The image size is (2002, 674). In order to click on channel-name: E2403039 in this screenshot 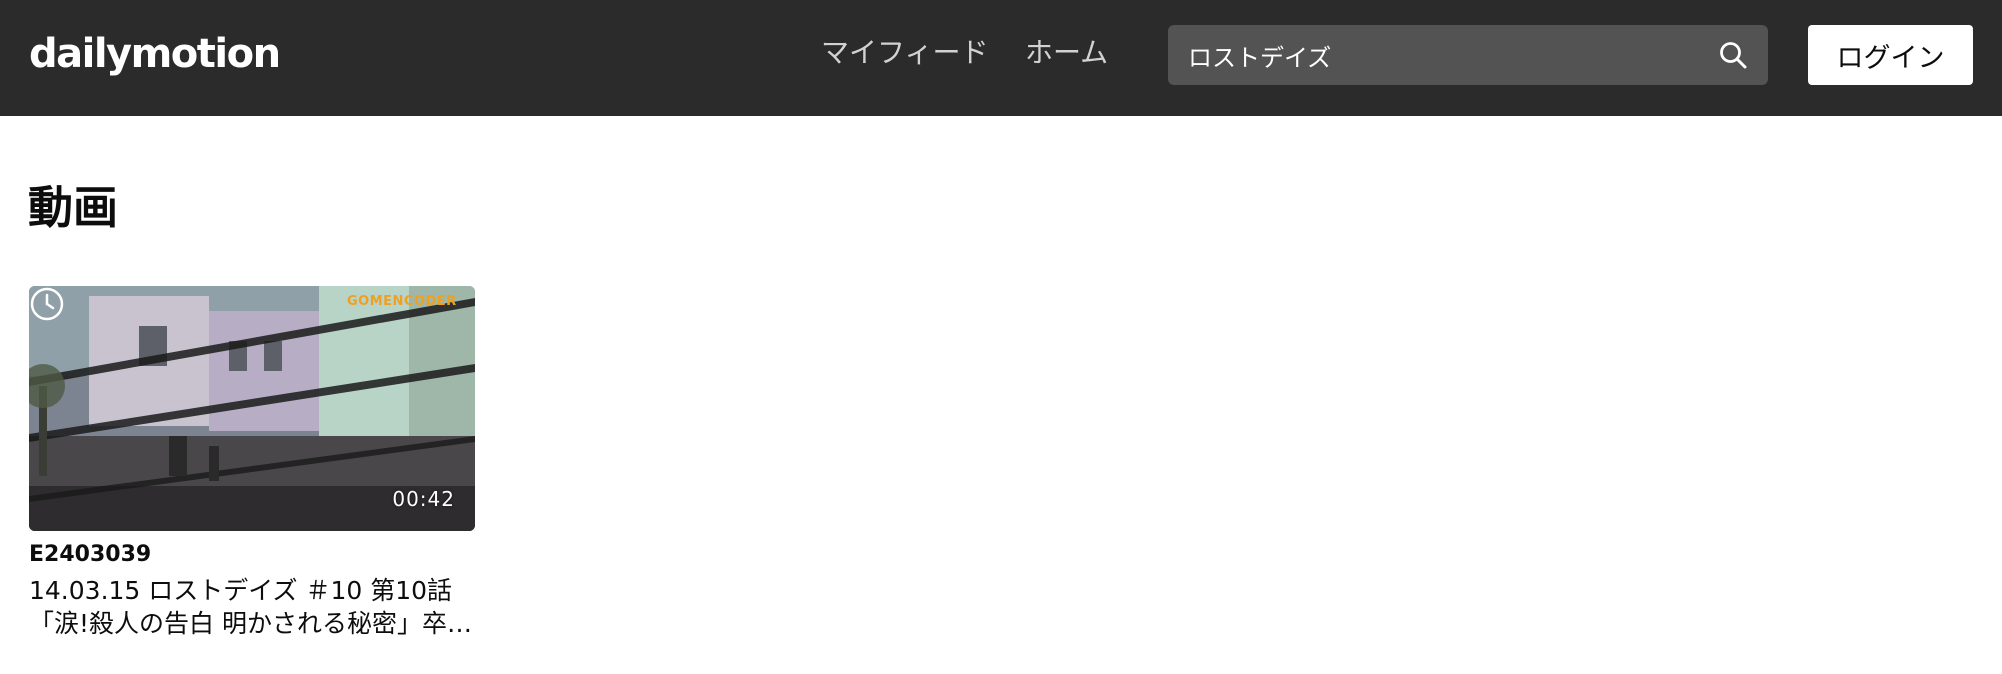, I will do `click(252, 555)`.